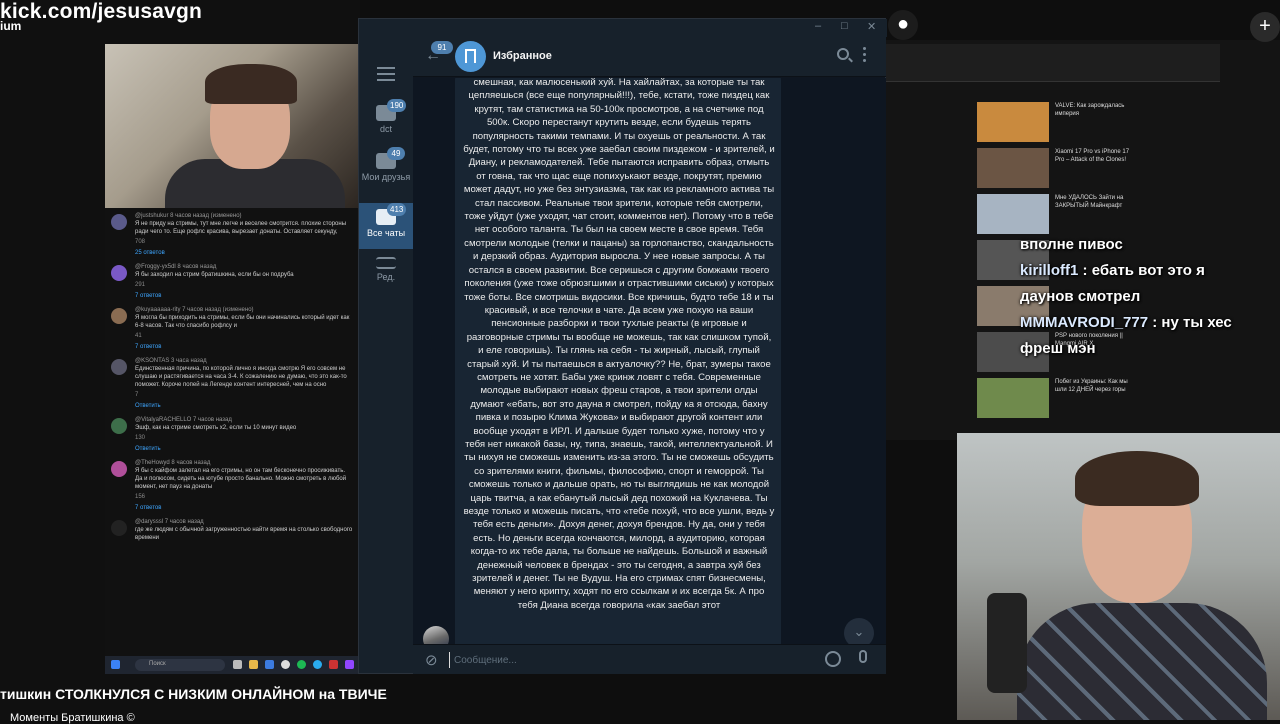  Describe the element at coordinates (1007, 643) in the screenshot. I see `microphone-shape` at that location.